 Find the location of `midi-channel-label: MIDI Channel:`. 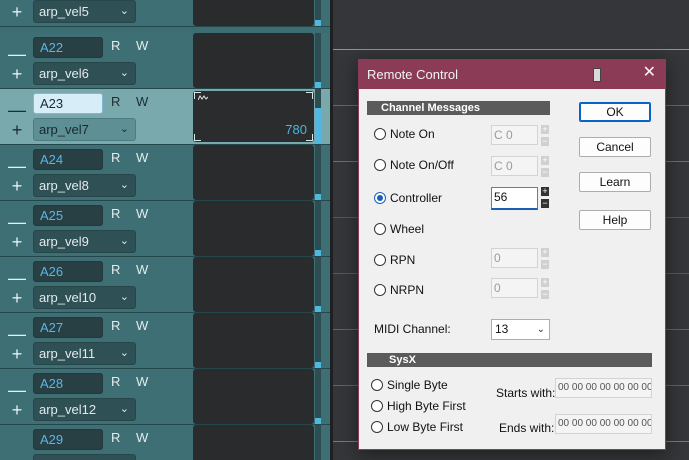

midi-channel-label: MIDI Channel: is located at coordinates (412, 329).